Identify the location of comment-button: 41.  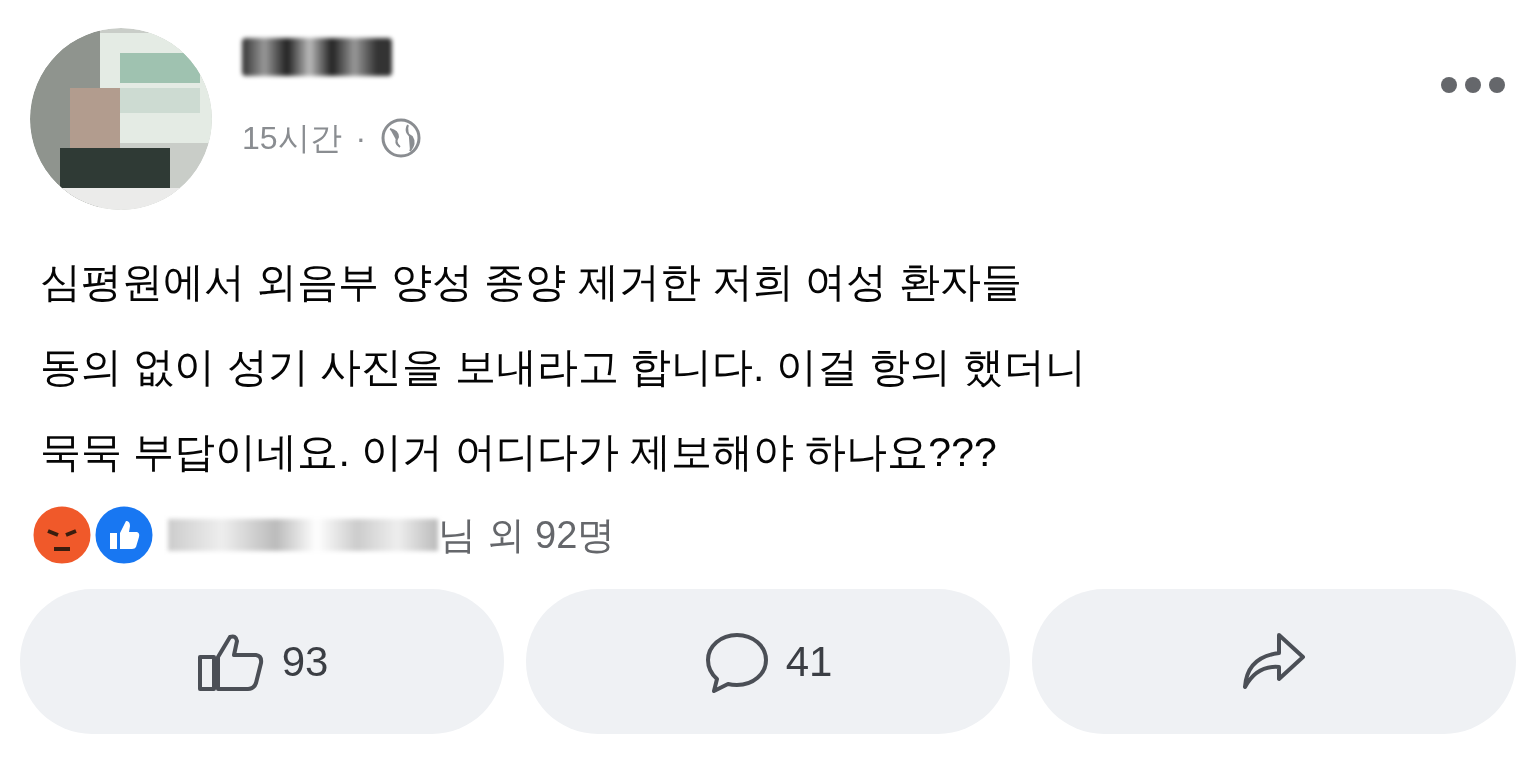
(768, 661).